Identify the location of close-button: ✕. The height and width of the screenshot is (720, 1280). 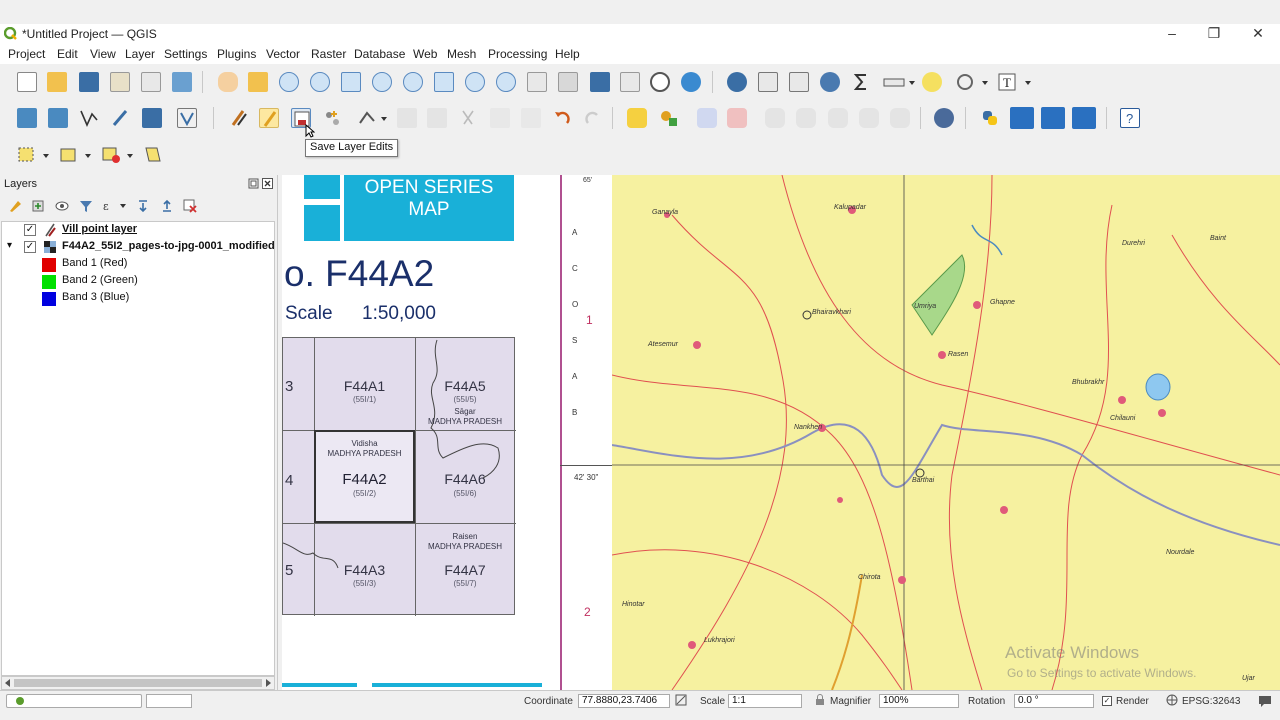
(1258, 34).